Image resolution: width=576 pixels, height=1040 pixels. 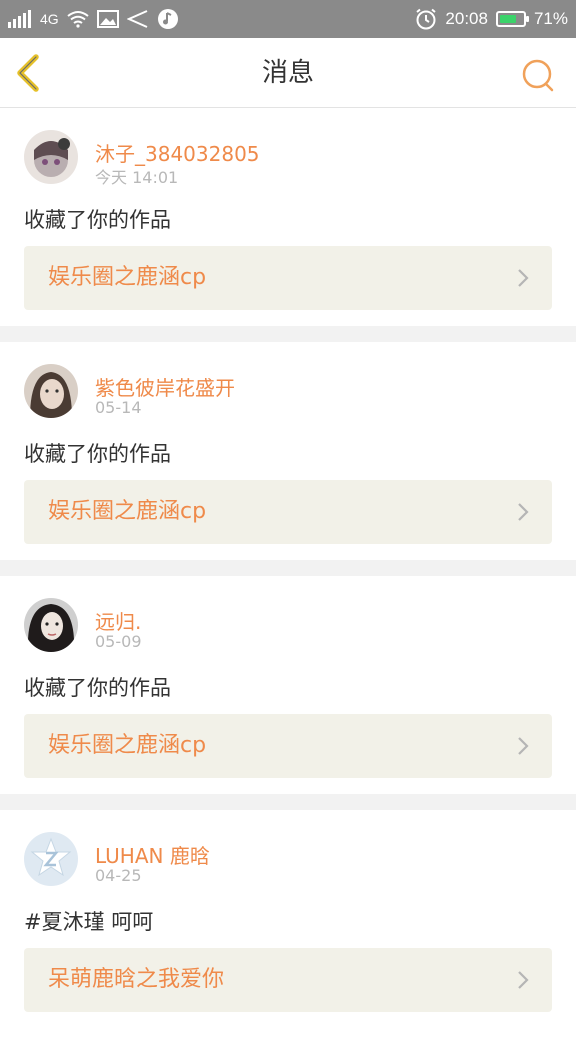 I want to click on message-time: 05-14, so click(x=118, y=407).